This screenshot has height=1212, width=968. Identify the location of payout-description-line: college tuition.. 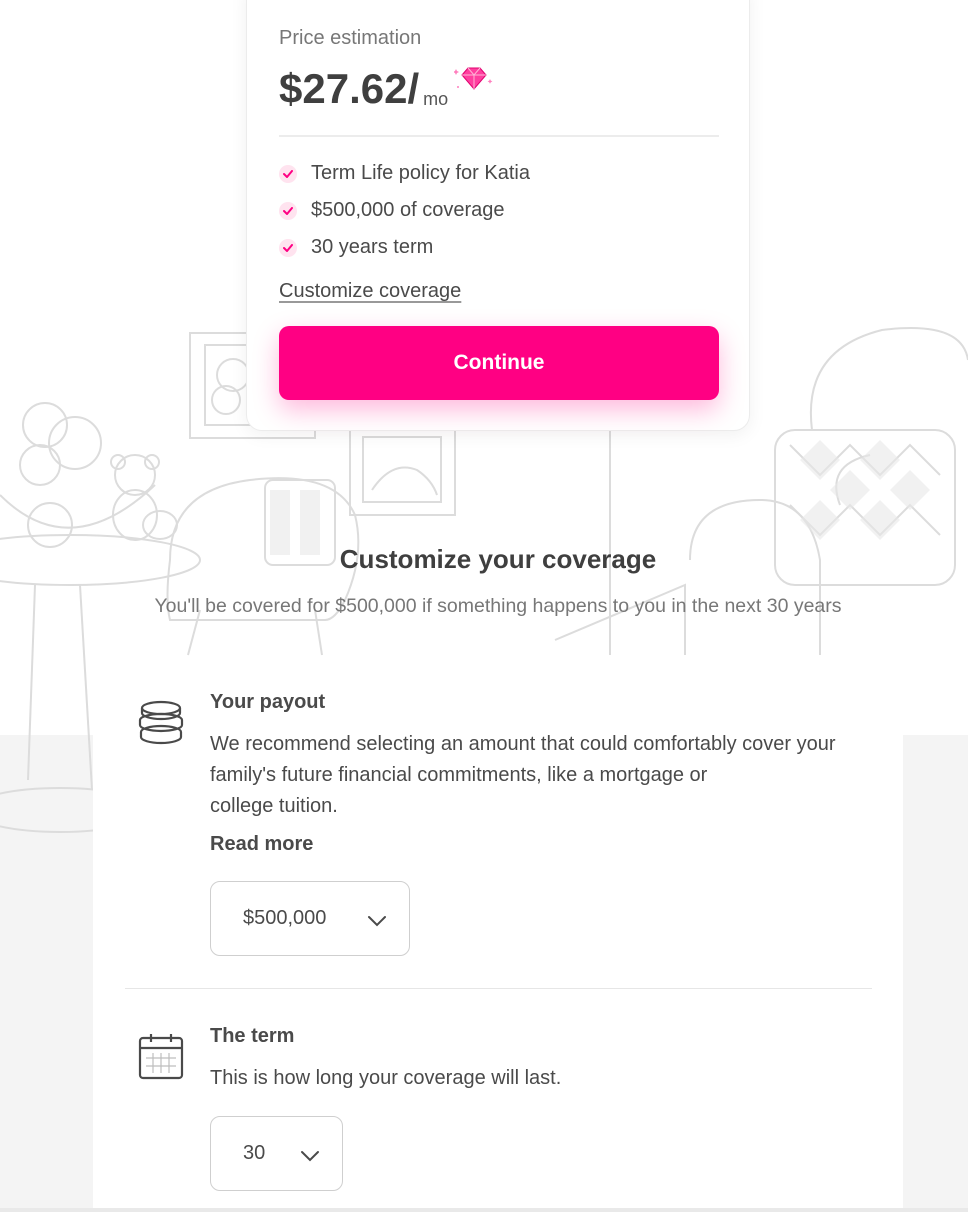
(274, 806).